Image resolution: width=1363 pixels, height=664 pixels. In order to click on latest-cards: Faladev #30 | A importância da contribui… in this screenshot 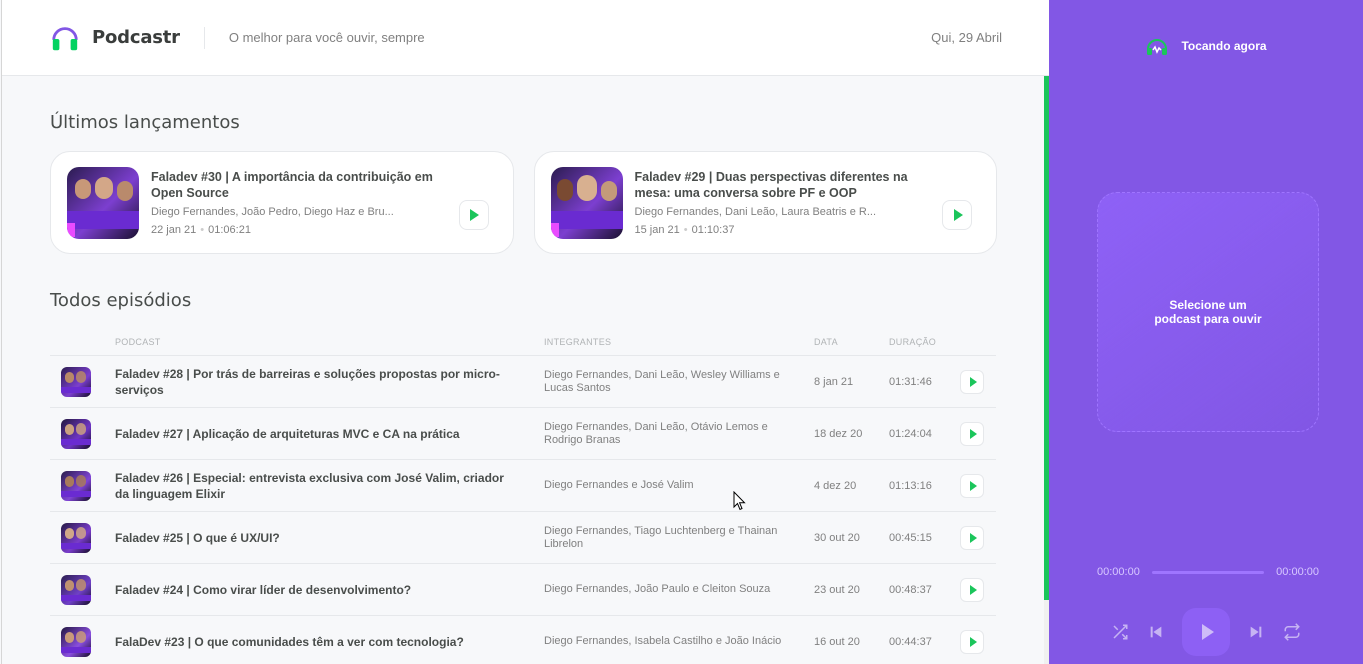, I will do `click(523, 202)`.